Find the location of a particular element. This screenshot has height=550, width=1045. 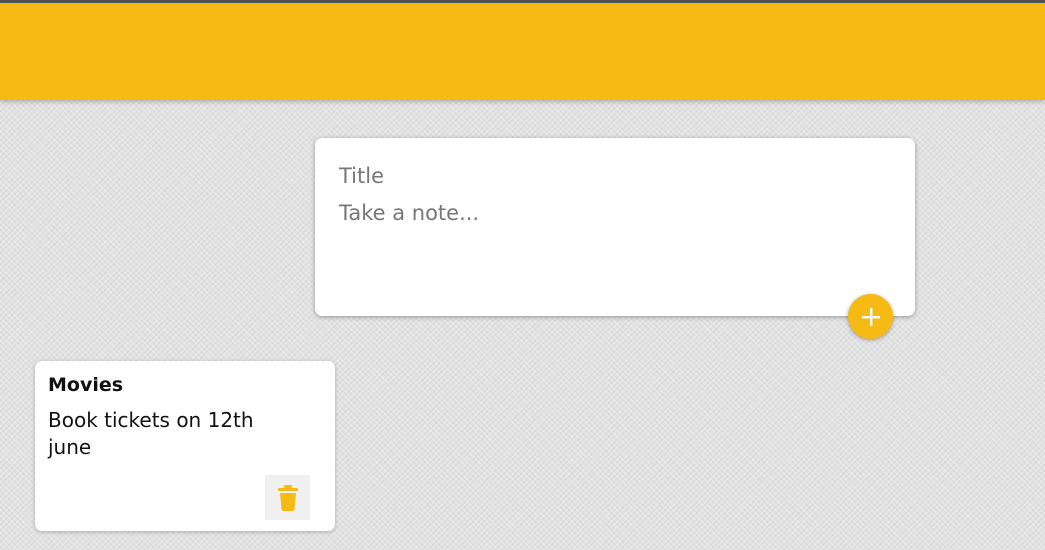

note-card: Movies Book tickets on 12th june is located at coordinates (185, 446).